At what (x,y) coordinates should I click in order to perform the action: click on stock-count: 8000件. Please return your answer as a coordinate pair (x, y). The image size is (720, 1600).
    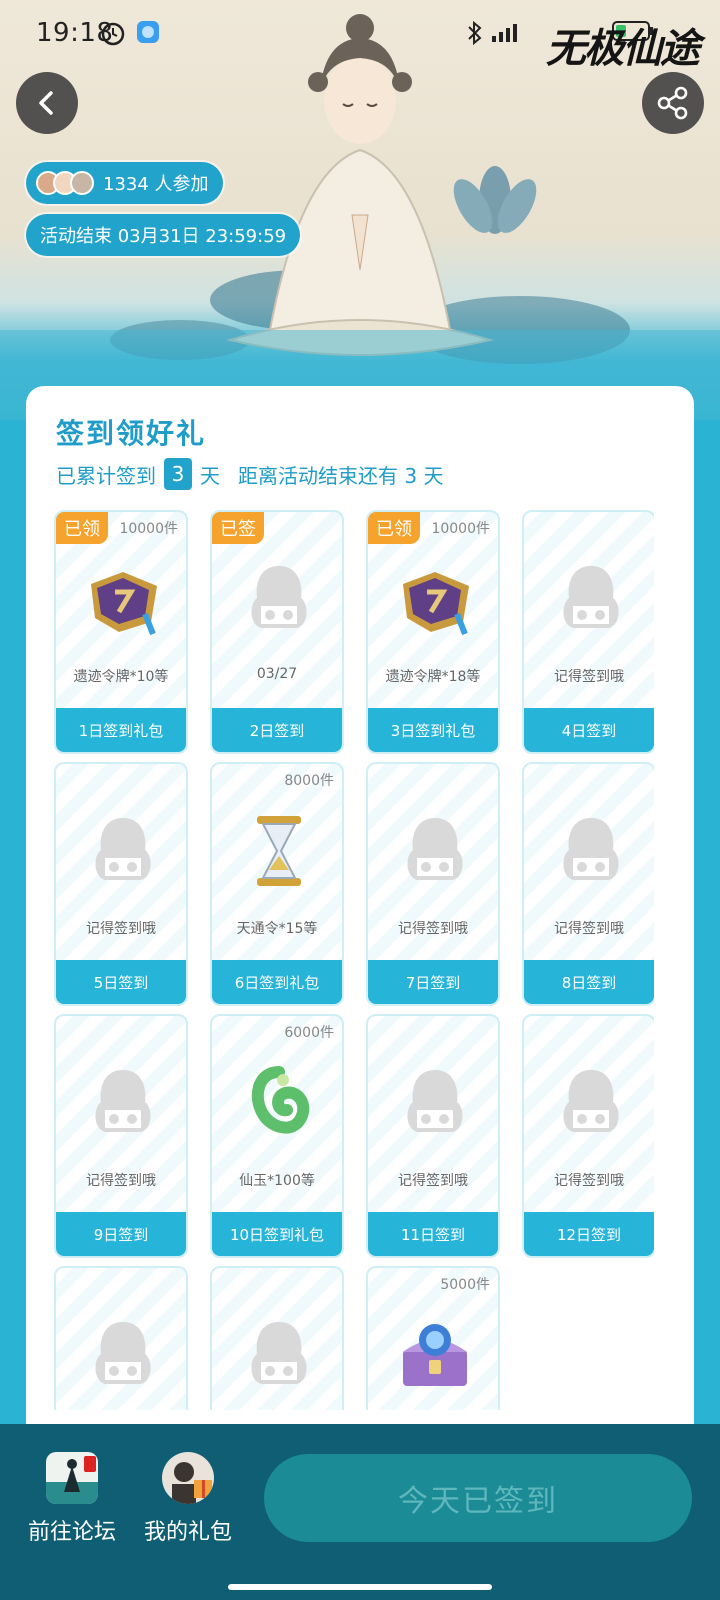
    Looking at the image, I should click on (309, 781).